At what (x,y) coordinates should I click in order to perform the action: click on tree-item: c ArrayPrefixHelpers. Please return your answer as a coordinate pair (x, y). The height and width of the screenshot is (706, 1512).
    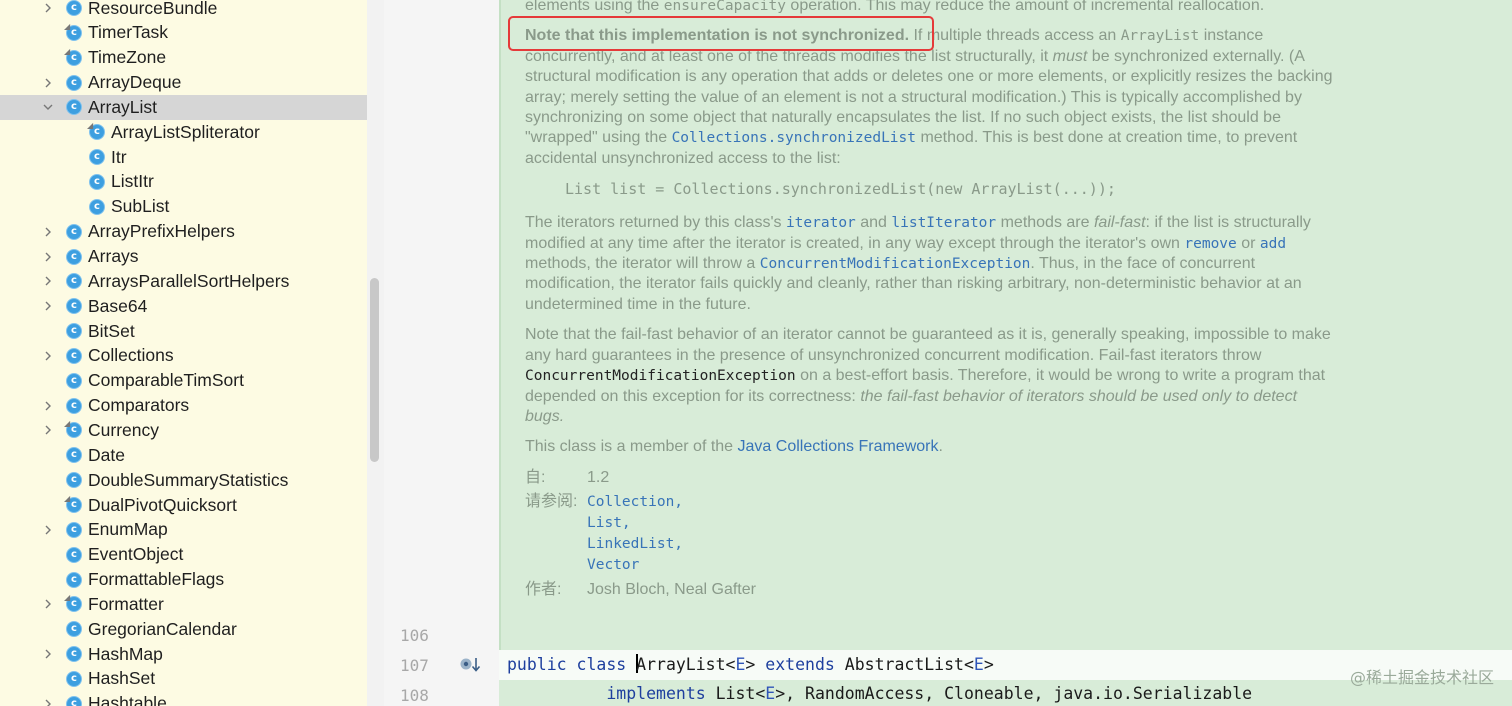
    Looking at the image, I should click on (183, 231).